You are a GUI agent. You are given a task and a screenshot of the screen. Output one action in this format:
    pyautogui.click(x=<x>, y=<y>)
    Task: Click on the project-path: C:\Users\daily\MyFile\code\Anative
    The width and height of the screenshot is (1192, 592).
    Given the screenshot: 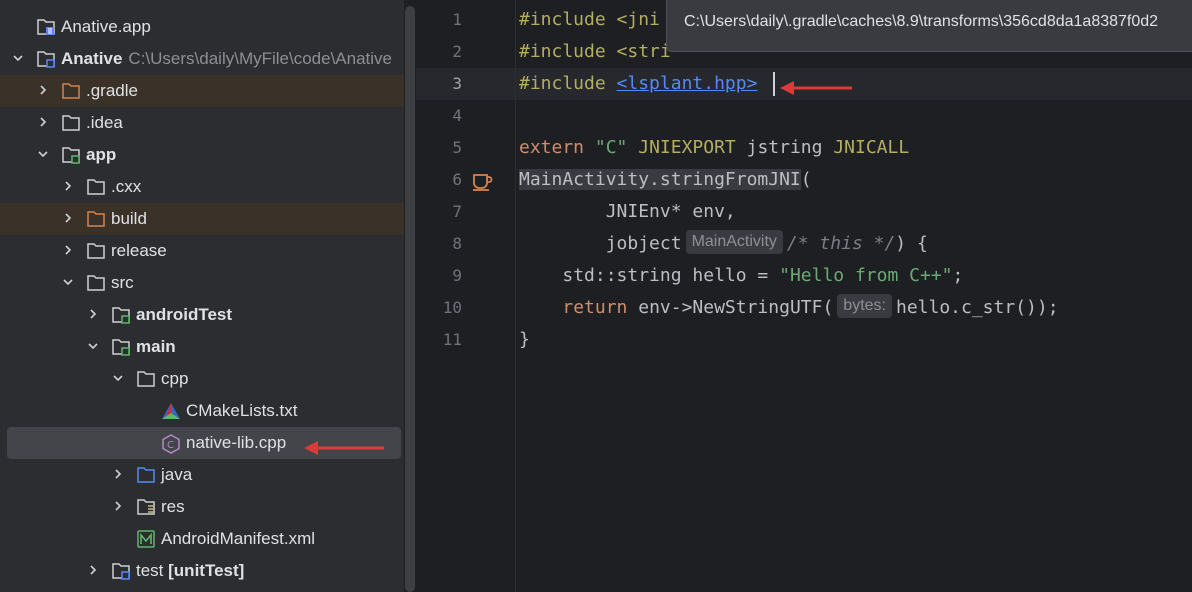 What is the action you would take?
    pyautogui.click(x=260, y=58)
    